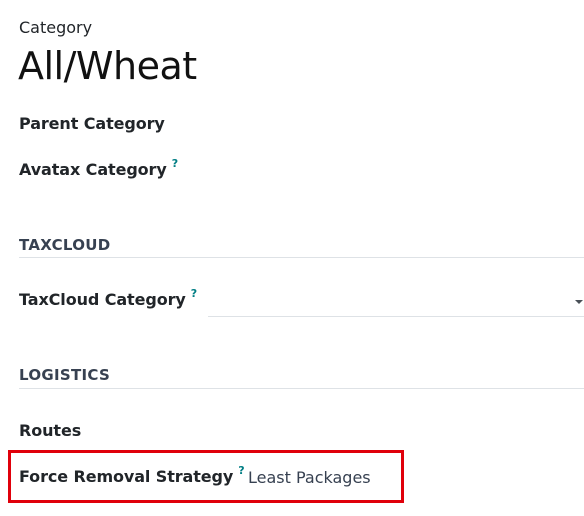 The width and height of the screenshot is (584, 516). What do you see at coordinates (301, 388) in the screenshot?
I see `logistics-section-divider` at bounding box center [301, 388].